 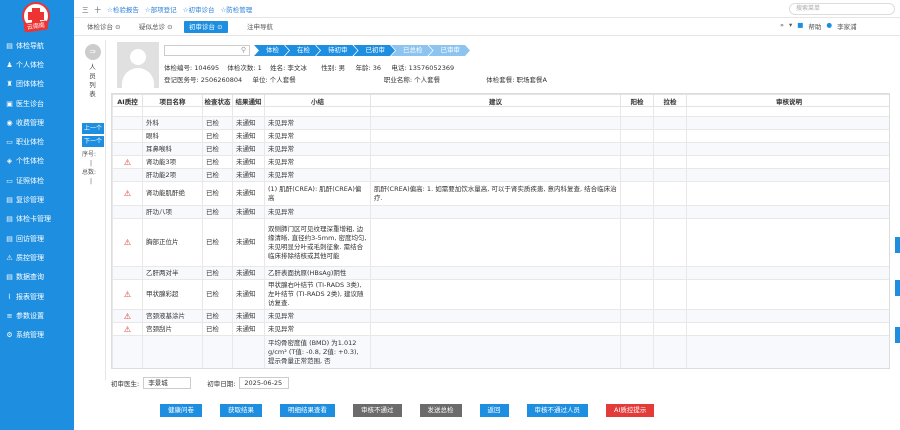 I want to click on item-name-cell: 乙肝两对半, so click(x=172, y=273).